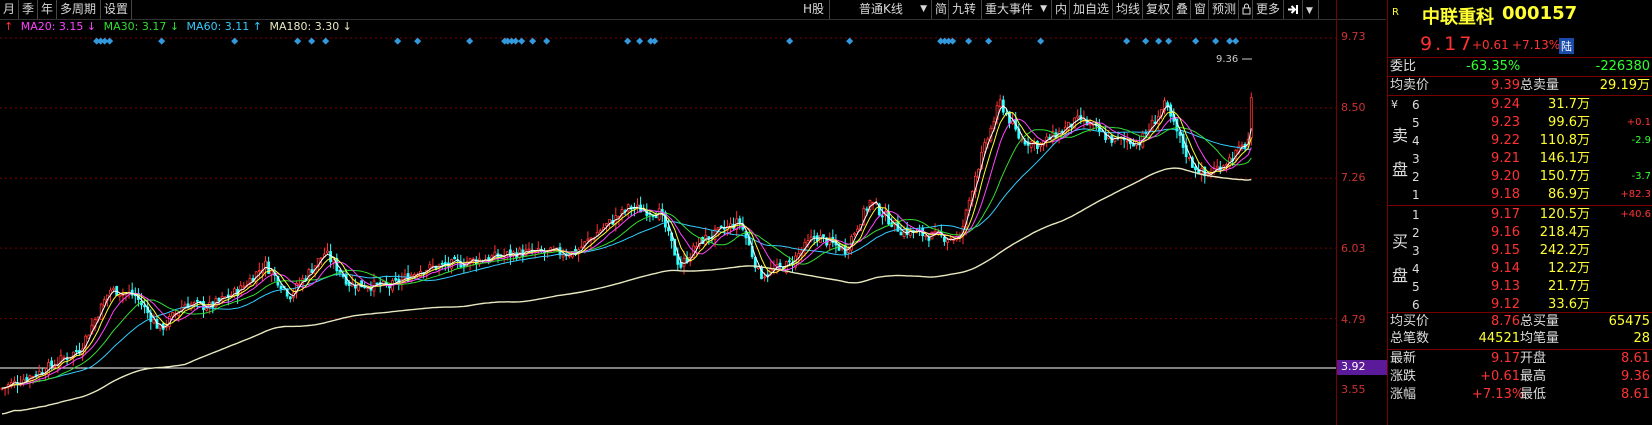 The width and height of the screenshot is (1652, 425). Describe the element at coordinates (1416, 251) in the screenshot. I see `buy-order-level: 3` at that location.